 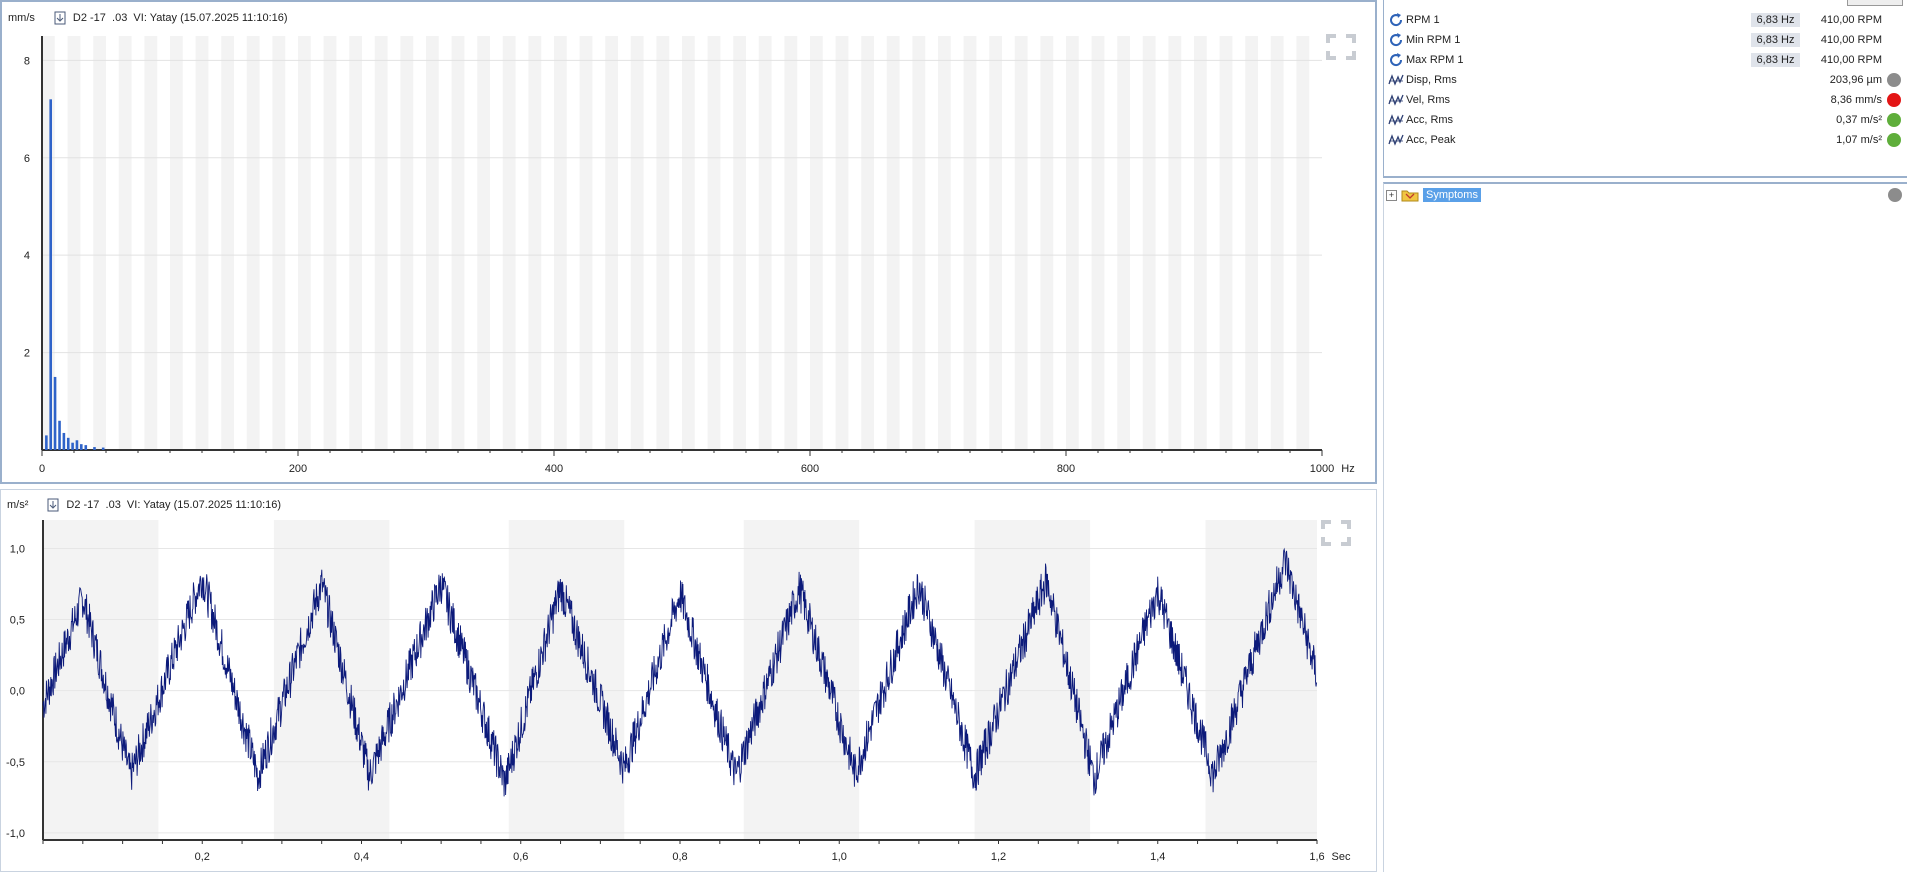 I want to click on measurement-row: RPM 1 6,83 Hz 410,00 RPM, so click(x=1646, y=20).